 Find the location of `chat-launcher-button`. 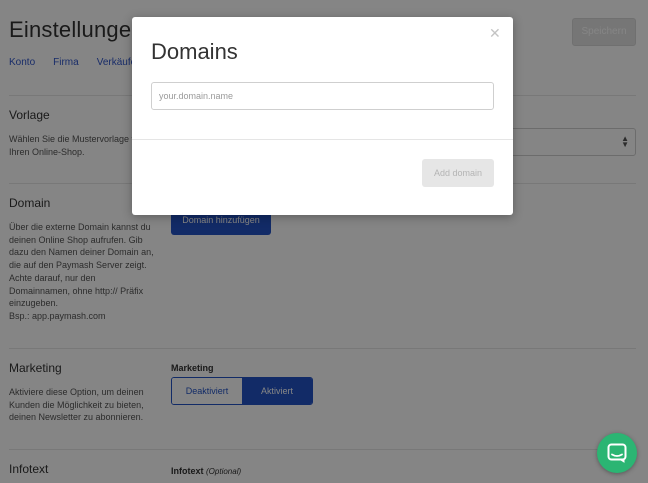

chat-launcher-button is located at coordinates (617, 453).